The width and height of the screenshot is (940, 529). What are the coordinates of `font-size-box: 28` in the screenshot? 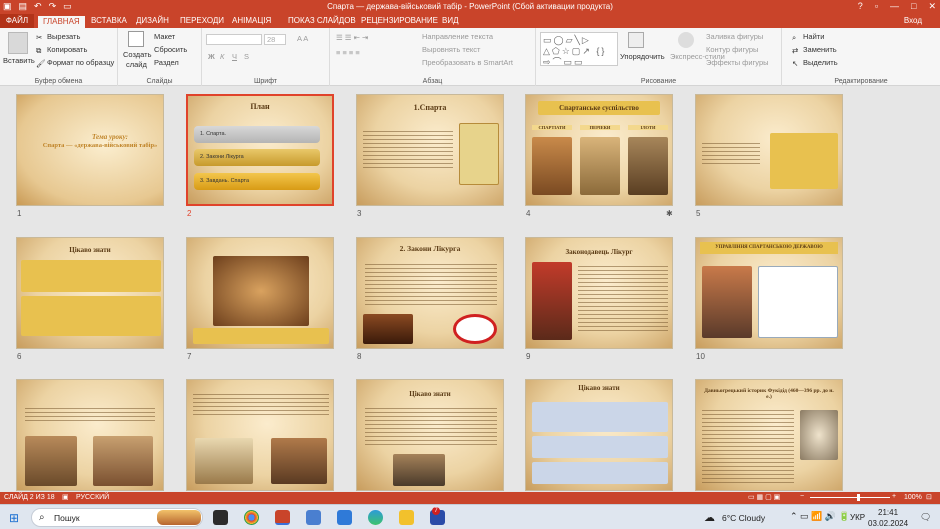 It's located at (275, 39).